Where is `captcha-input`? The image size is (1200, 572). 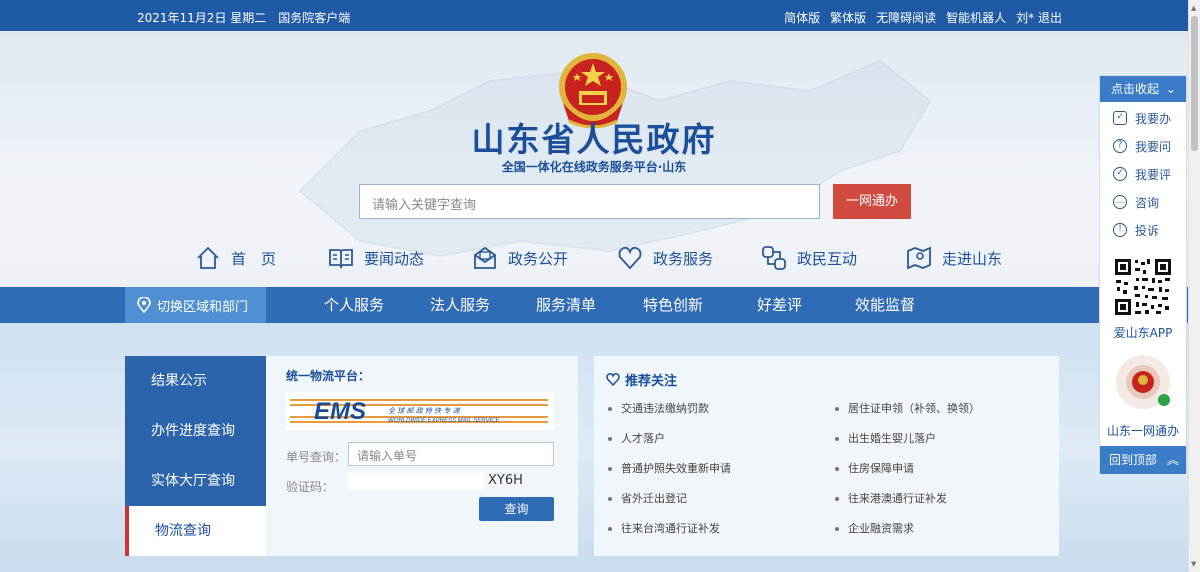
captcha-input is located at coordinates (416, 481).